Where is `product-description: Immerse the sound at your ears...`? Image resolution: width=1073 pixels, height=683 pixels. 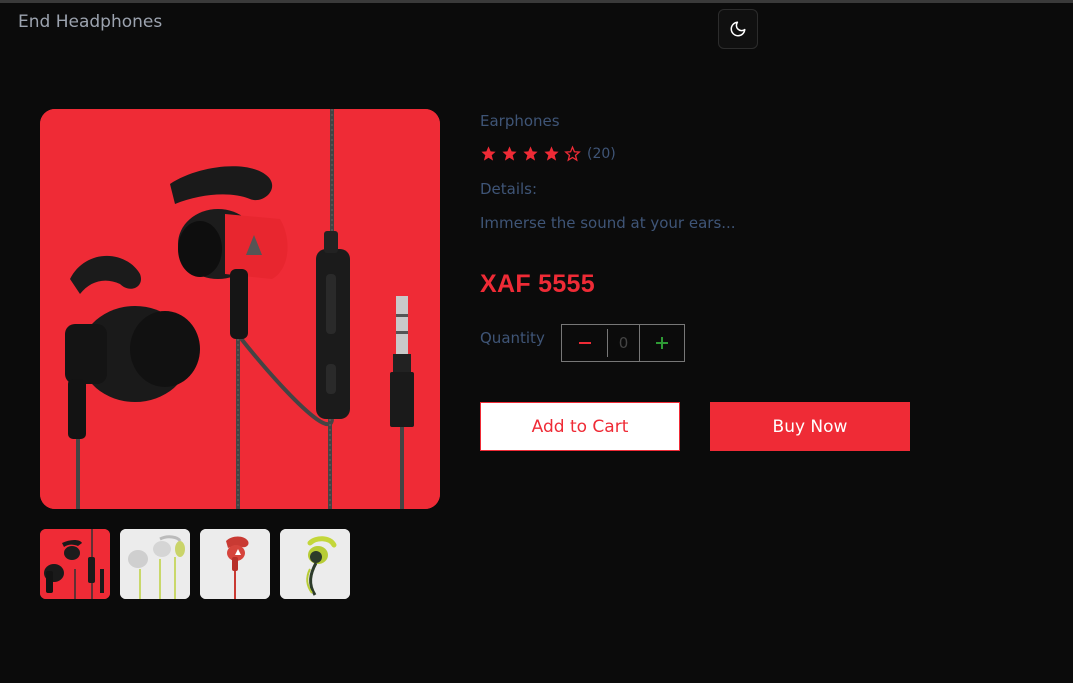
product-description: Immerse the sound at your ears... is located at coordinates (608, 223).